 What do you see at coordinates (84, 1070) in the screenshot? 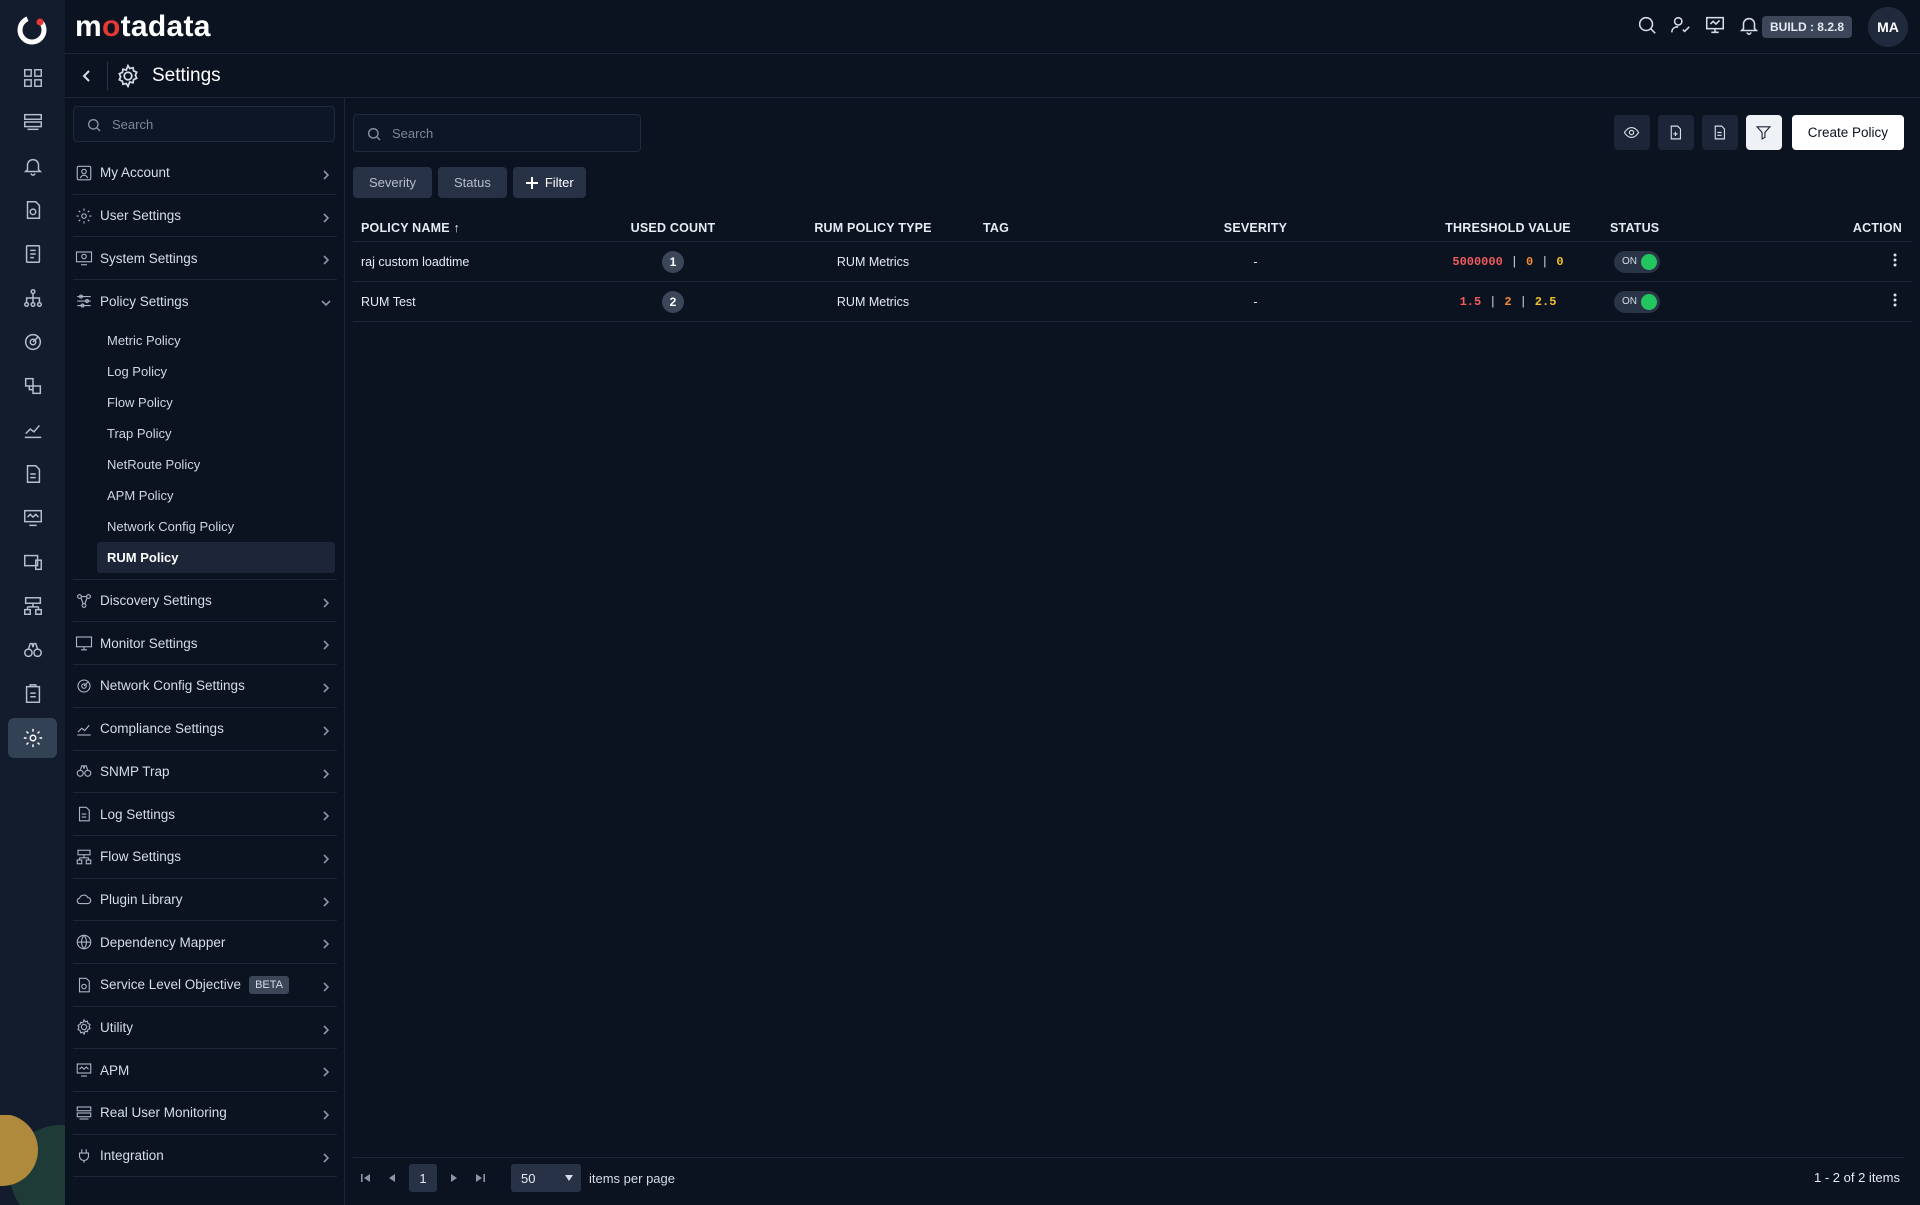
I see `apm-icon` at bounding box center [84, 1070].